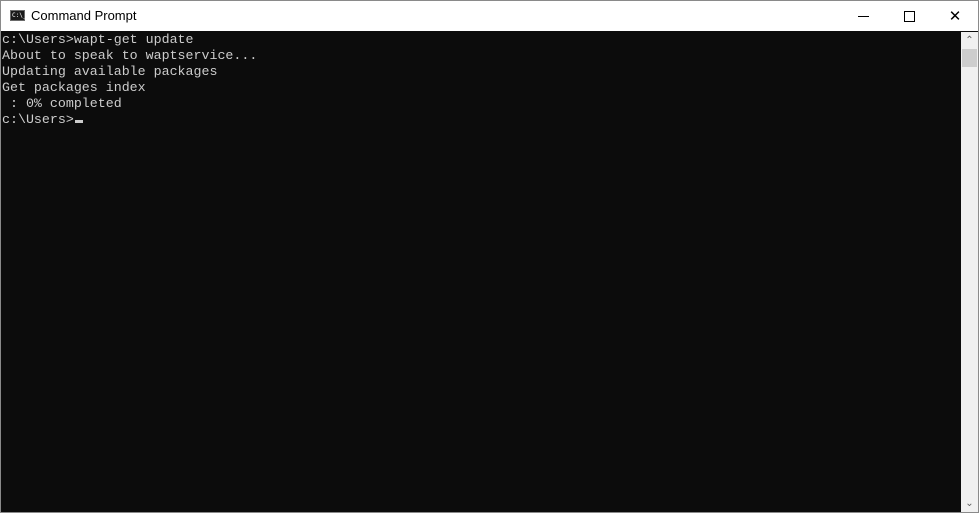 The width and height of the screenshot is (979, 513). What do you see at coordinates (129, 120) in the screenshot?
I see `prompt-line: c:\Users>` at bounding box center [129, 120].